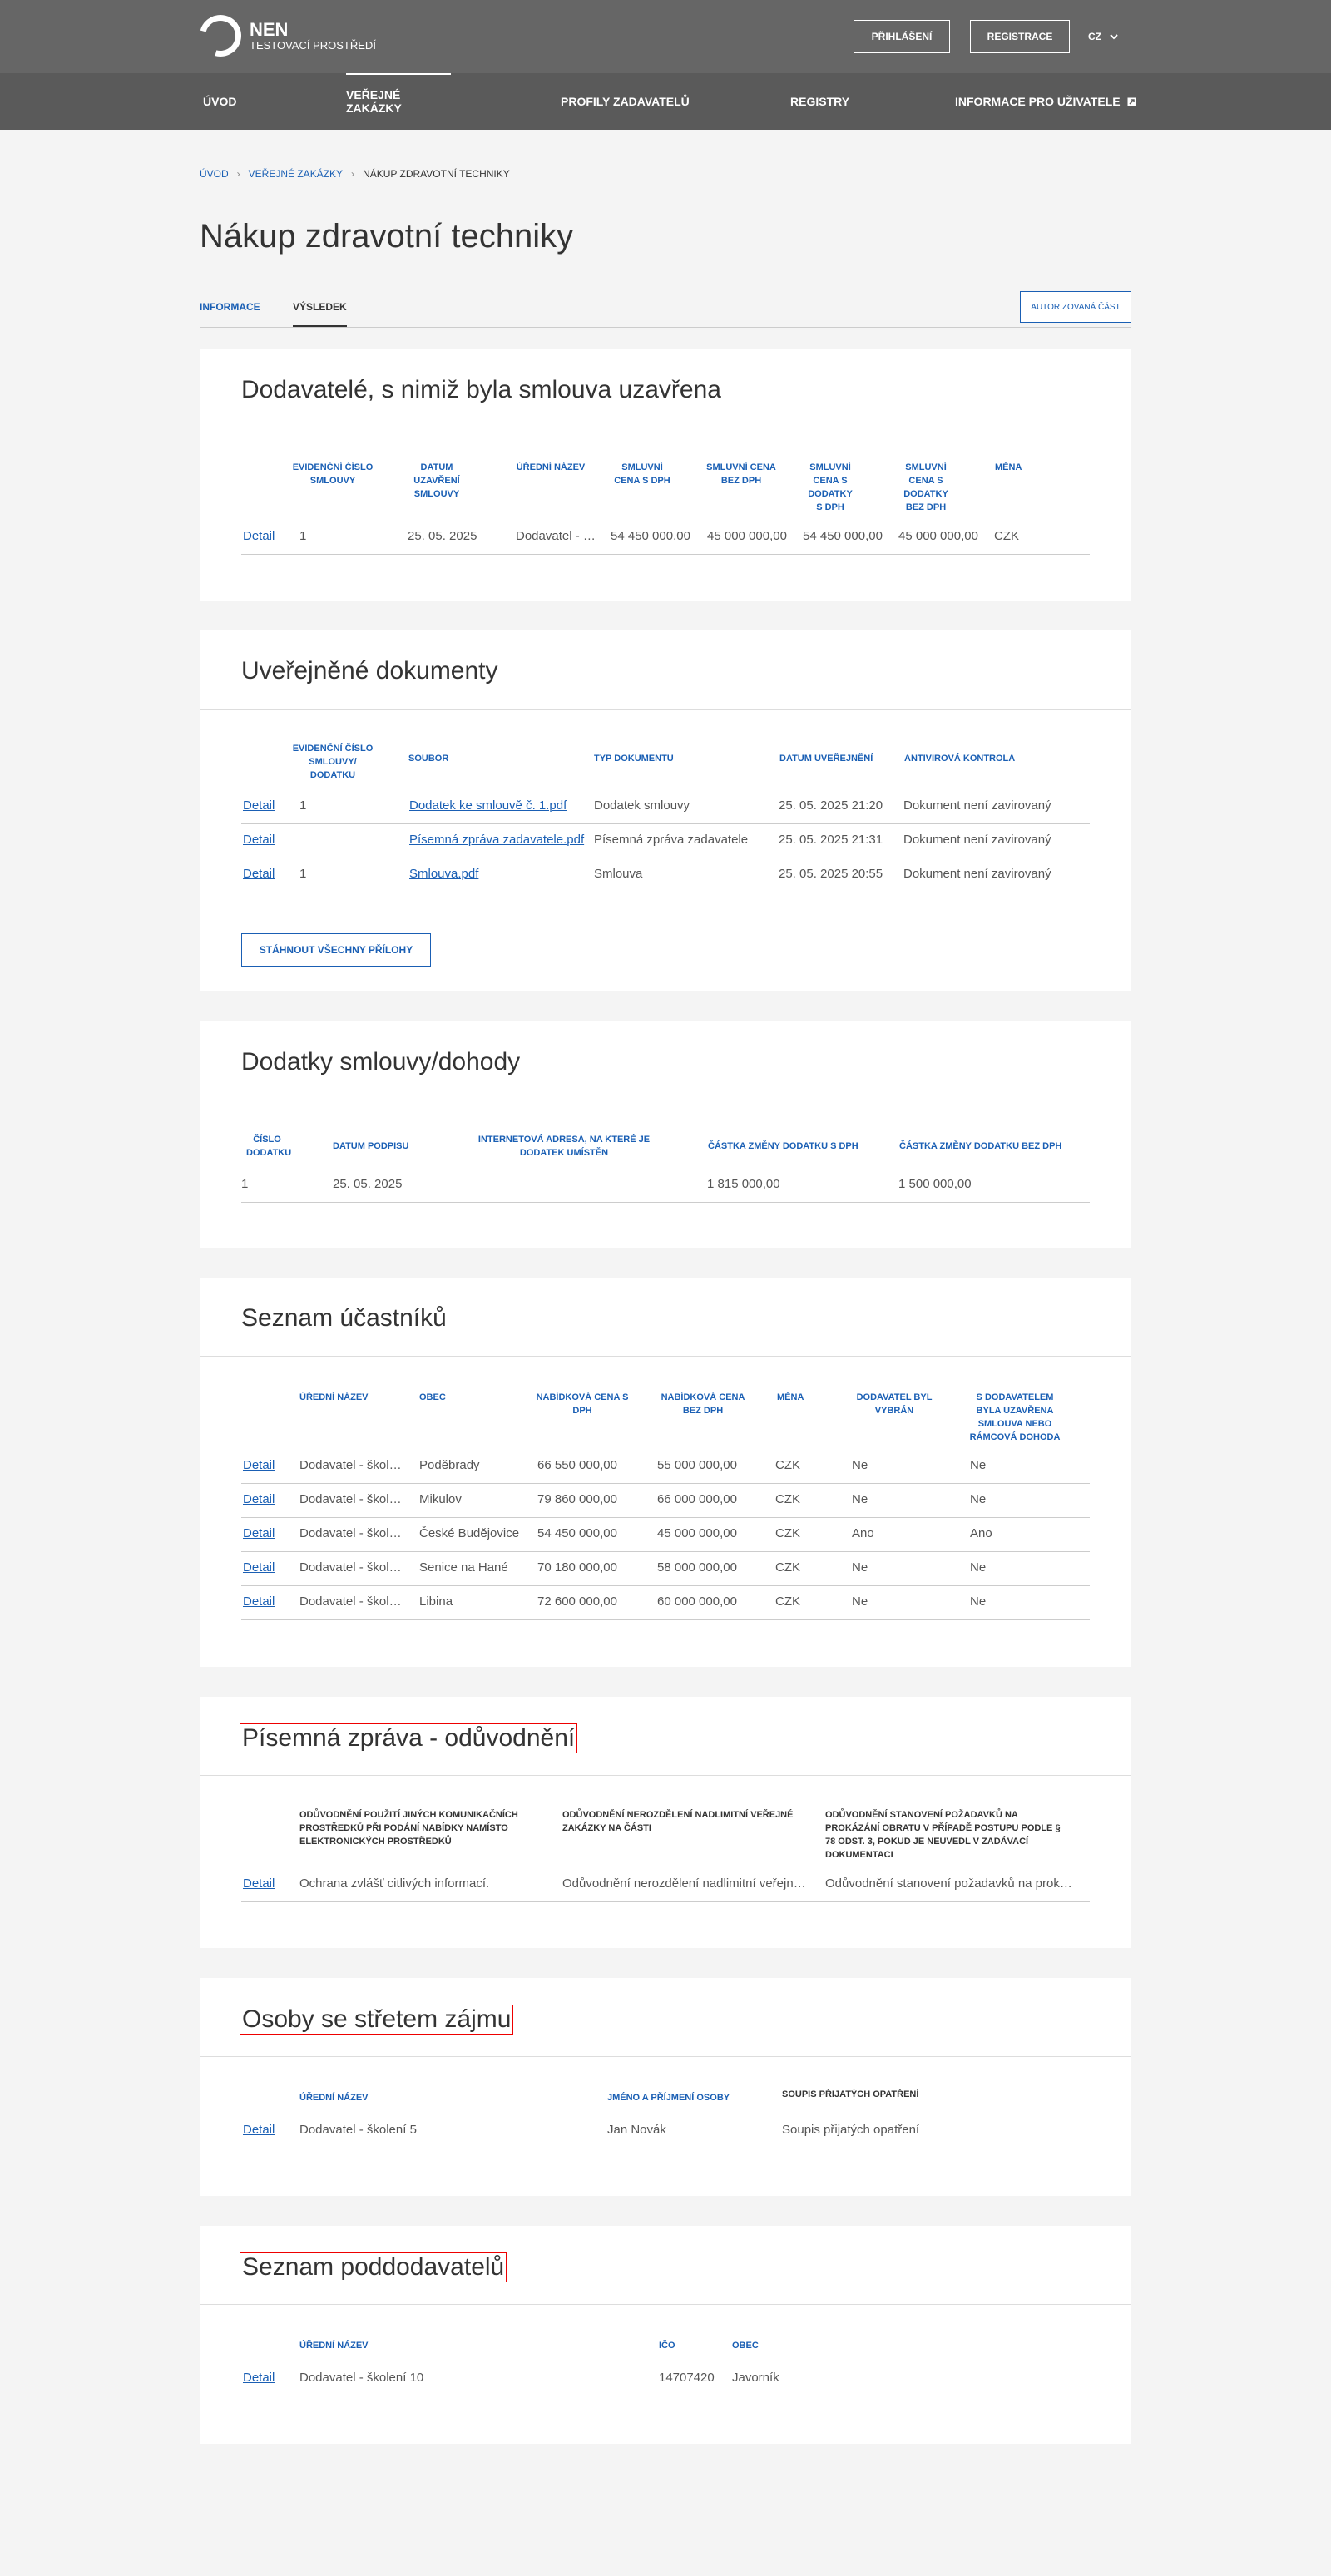  Describe the element at coordinates (499, 874) in the screenshot. I see `file-link: Smlouva.pdf` at that location.